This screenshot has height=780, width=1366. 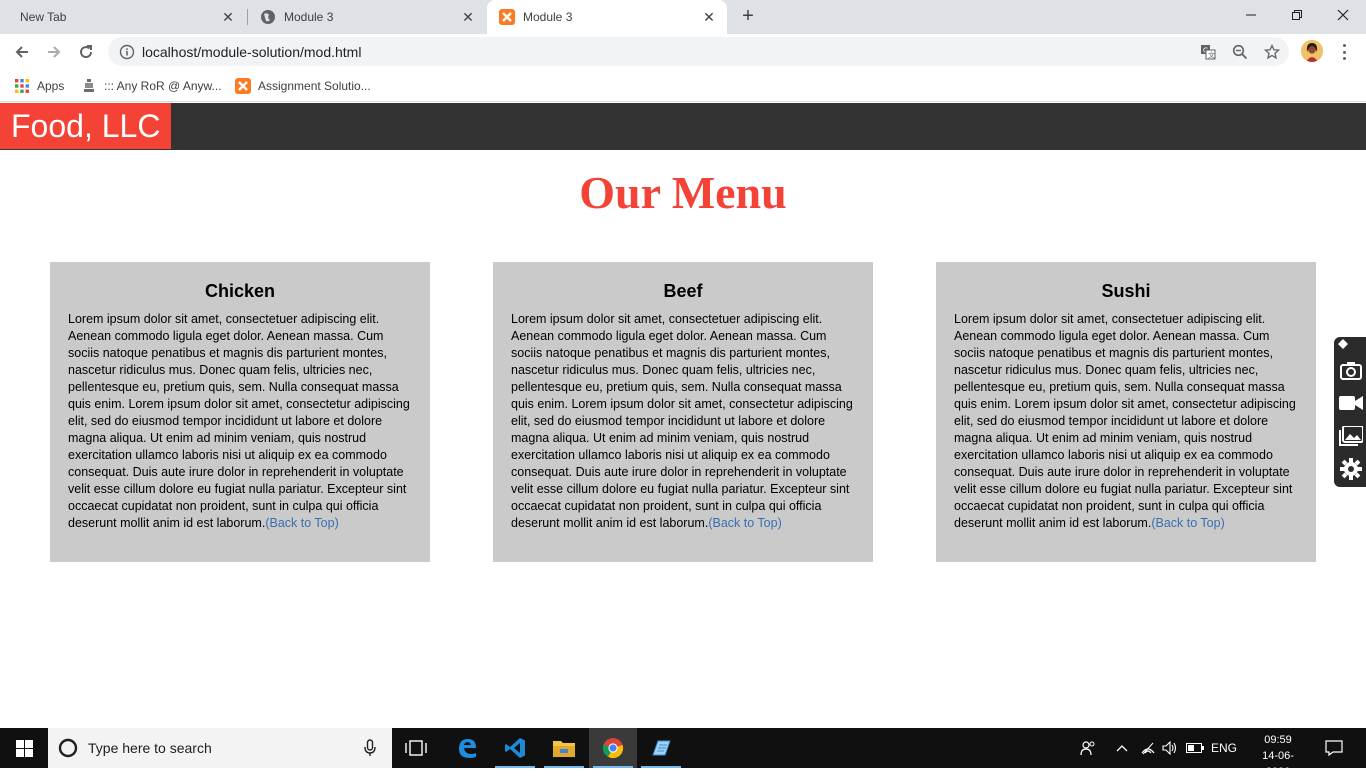 What do you see at coordinates (416, 748) in the screenshot?
I see `task-view-icon` at bounding box center [416, 748].